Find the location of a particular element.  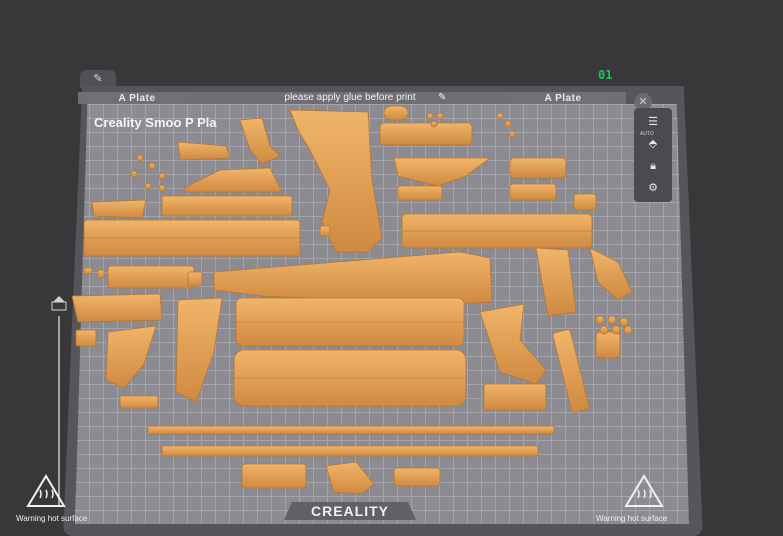

lock-icon: 🔒︎ is located at coordinates (653, 166).